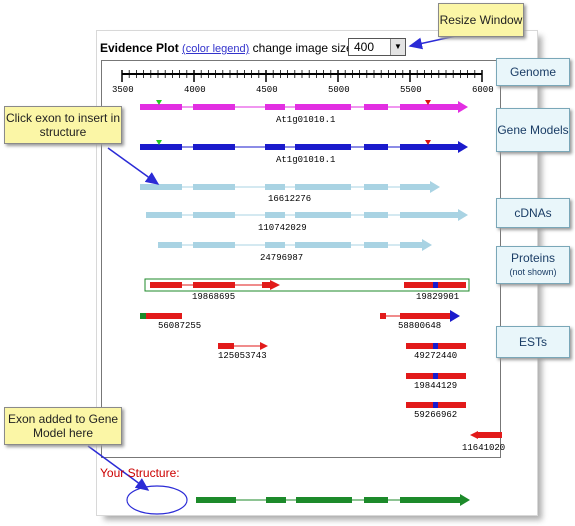 This screenshot has width=575, height=526. Describe the element at coordinates (435, 415) in the screenshot. I see `est-label: 59266962` at that location.